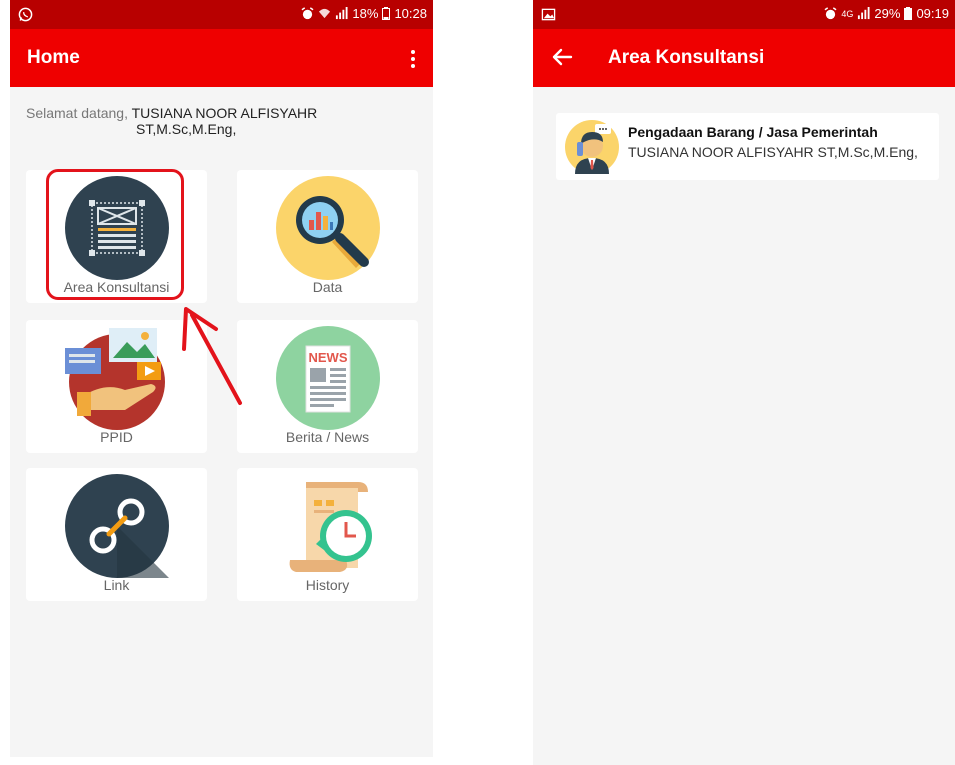 The width and height of the screenshot is (955, 765). I want to click on battery-percent: 29%, so click(887, 13).